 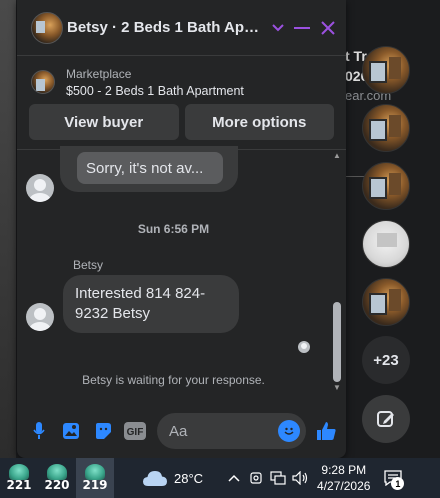 What do you see at coordinates (95, 485) in the screenshot?
I see `taskbar-app-number: 219` at bounding box center [95, 485].